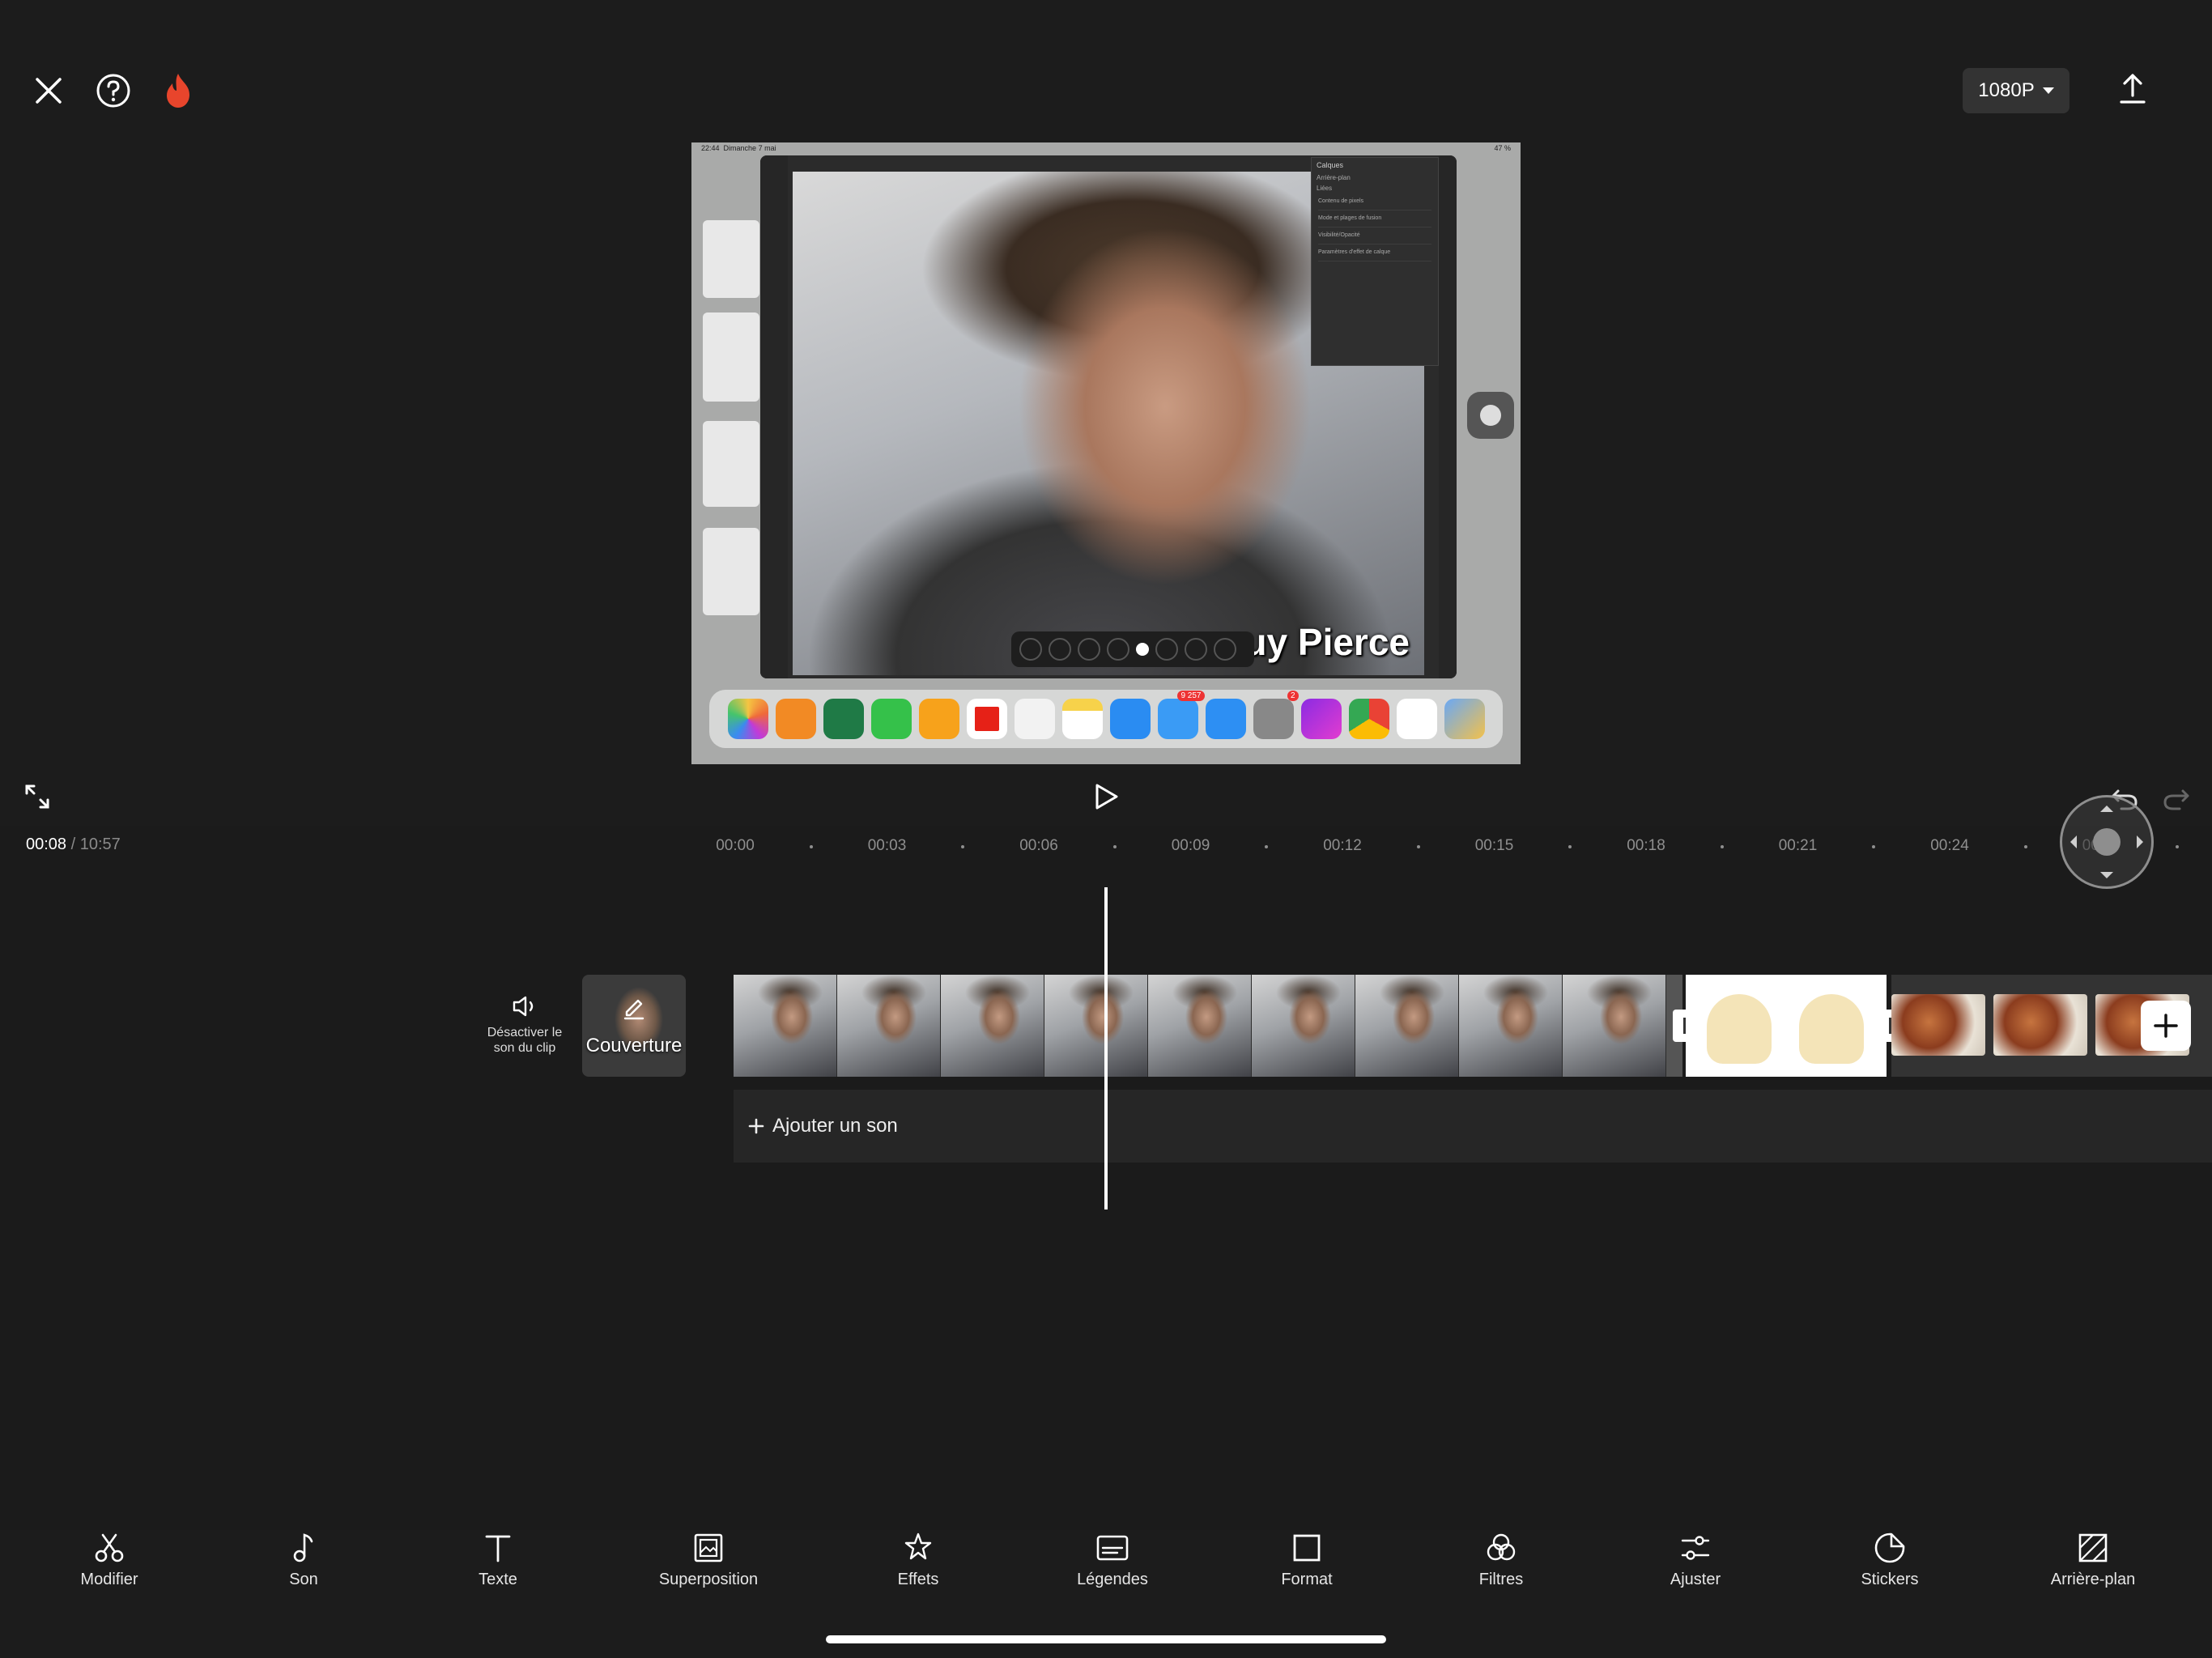 The height and width of the screenshot is (1658, 2212). Describe the element at coordinates (1191, 696) in the screenshot. I see `mail-badge: 9 257` at that location.